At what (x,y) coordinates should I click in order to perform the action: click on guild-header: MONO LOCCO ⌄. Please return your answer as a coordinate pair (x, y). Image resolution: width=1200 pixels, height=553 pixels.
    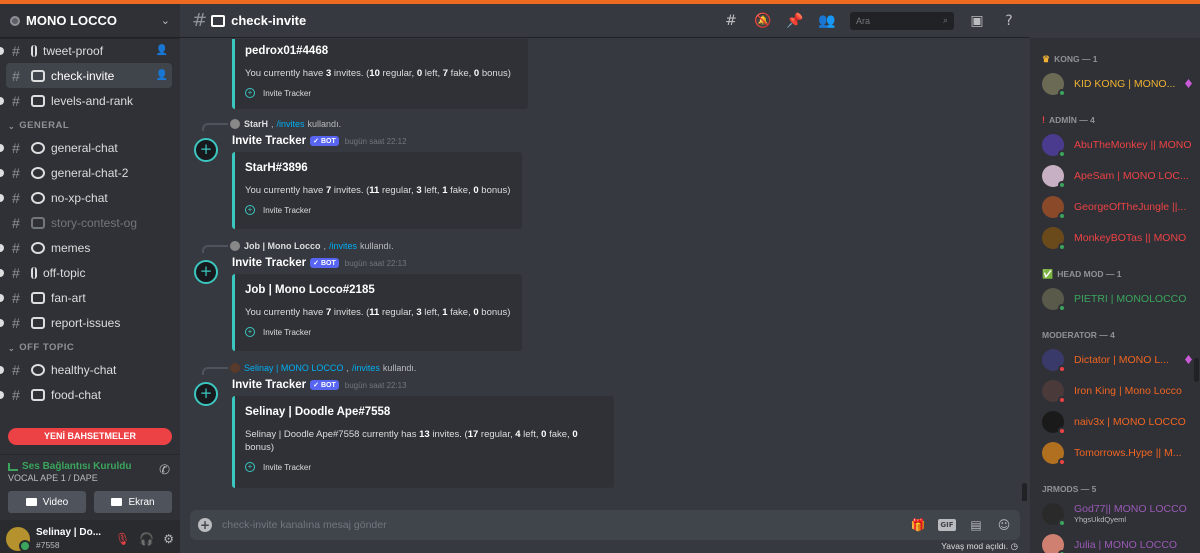
    Looking at the image, I should click on (90, 21).